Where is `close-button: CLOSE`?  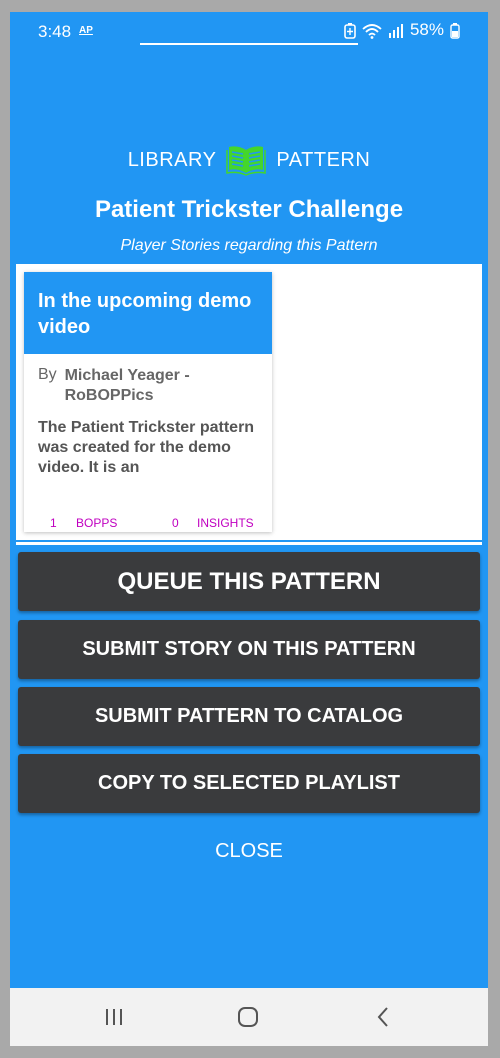
close-button: CLOSE is located at coordinates (249, 851).